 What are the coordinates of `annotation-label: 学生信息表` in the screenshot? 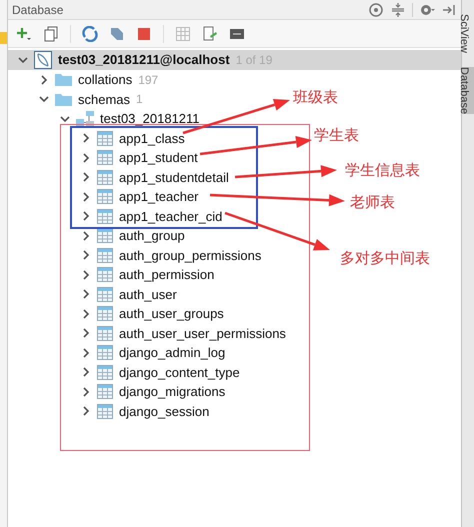 It's located at (382, 170).